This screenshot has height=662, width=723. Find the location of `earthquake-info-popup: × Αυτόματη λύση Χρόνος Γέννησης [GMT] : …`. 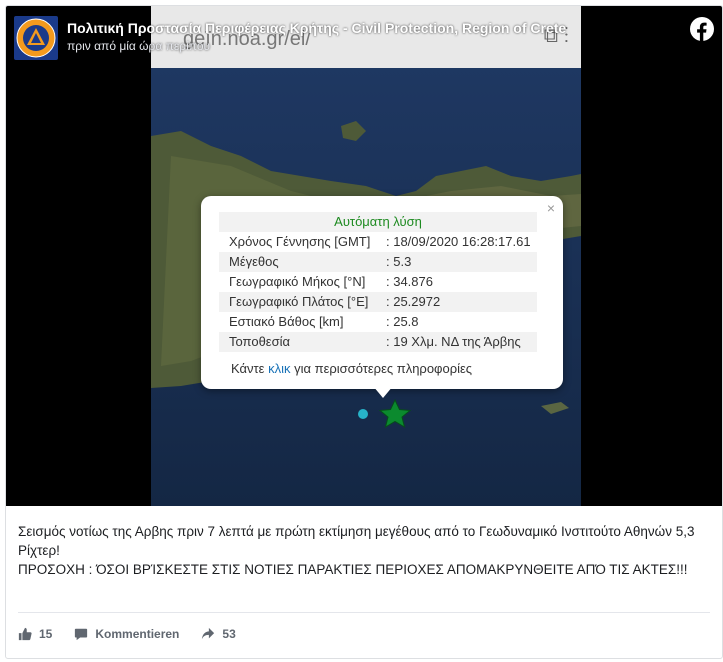

earthquake-info-popup: × Αυτόματη λύση Χρόνος Γέννησης [GMT] : … is located at coordinates (382, 292).